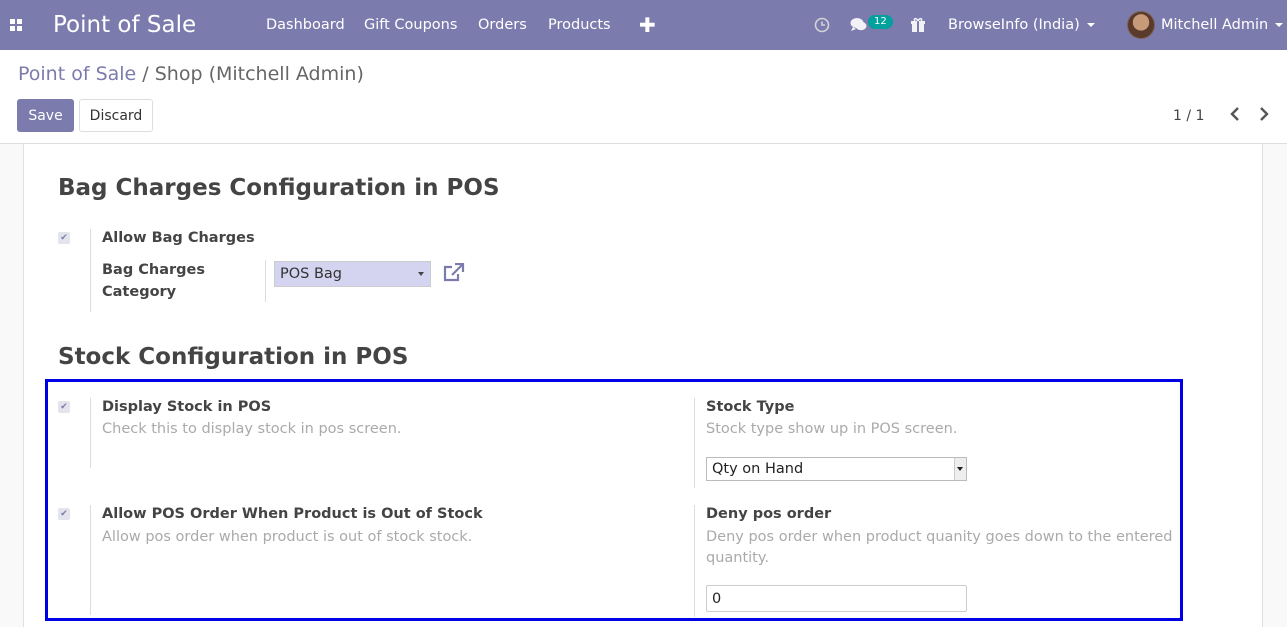 This screenshot has width=1287, height=627. What do you see at coordinates (279, 188) in the screenshot?
I see `section-title-bag-charges: Bag Charges Configuration in POS` at bounding box center [279, 188].